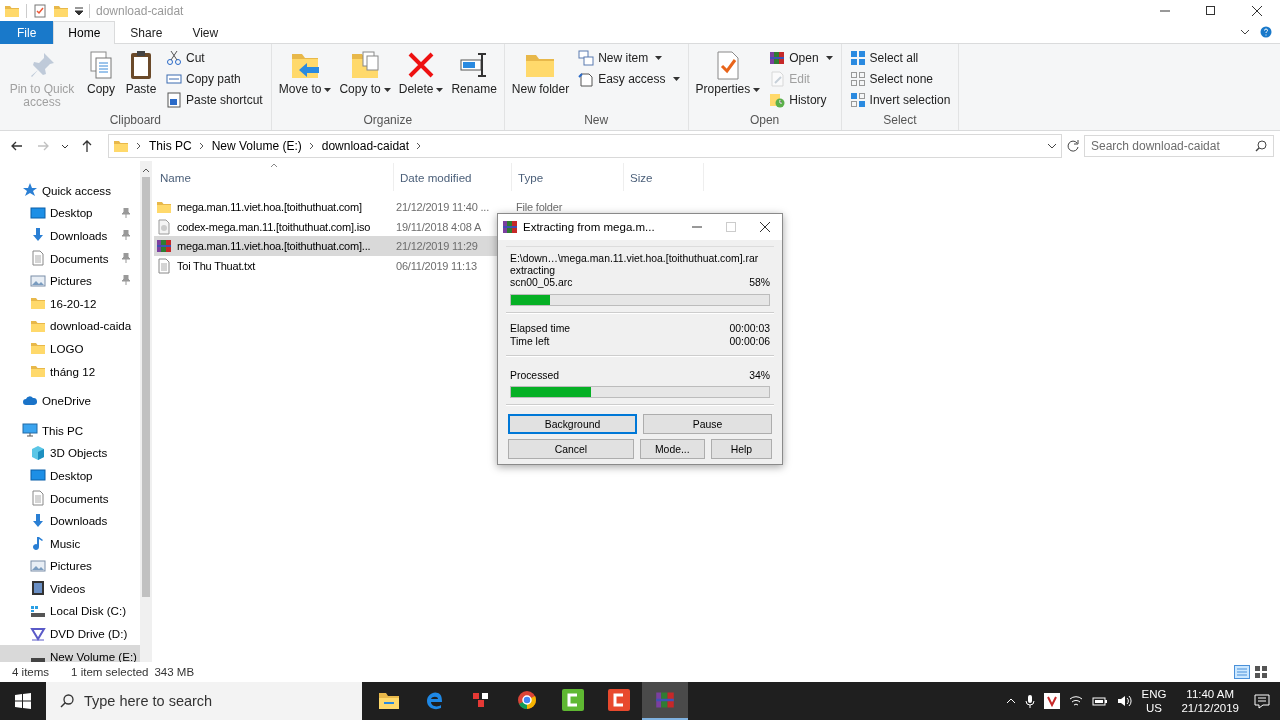 The width and height of the screenshot is (1280, 720). Describe the element at coordinates (1266, 32) in the screenshot. I see `help-icon` at that location.